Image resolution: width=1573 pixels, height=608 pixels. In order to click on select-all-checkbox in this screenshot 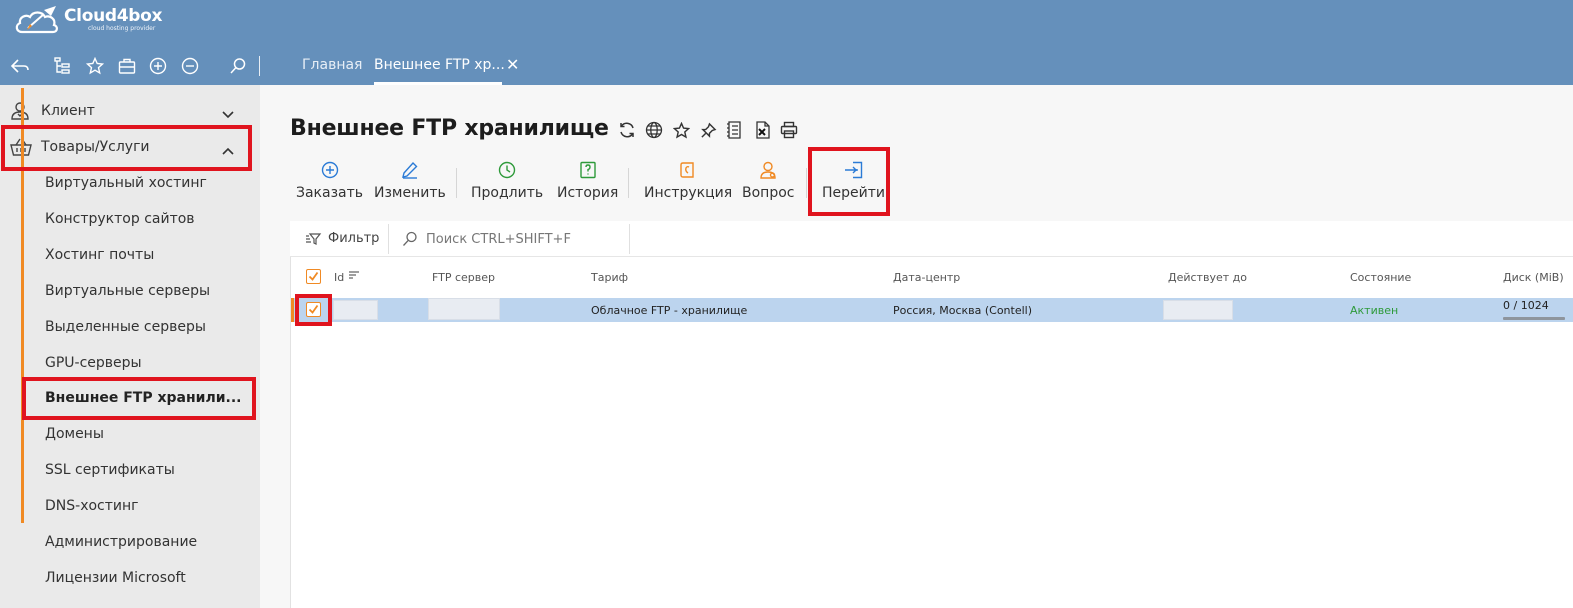, I will do `click(313, 276)`.